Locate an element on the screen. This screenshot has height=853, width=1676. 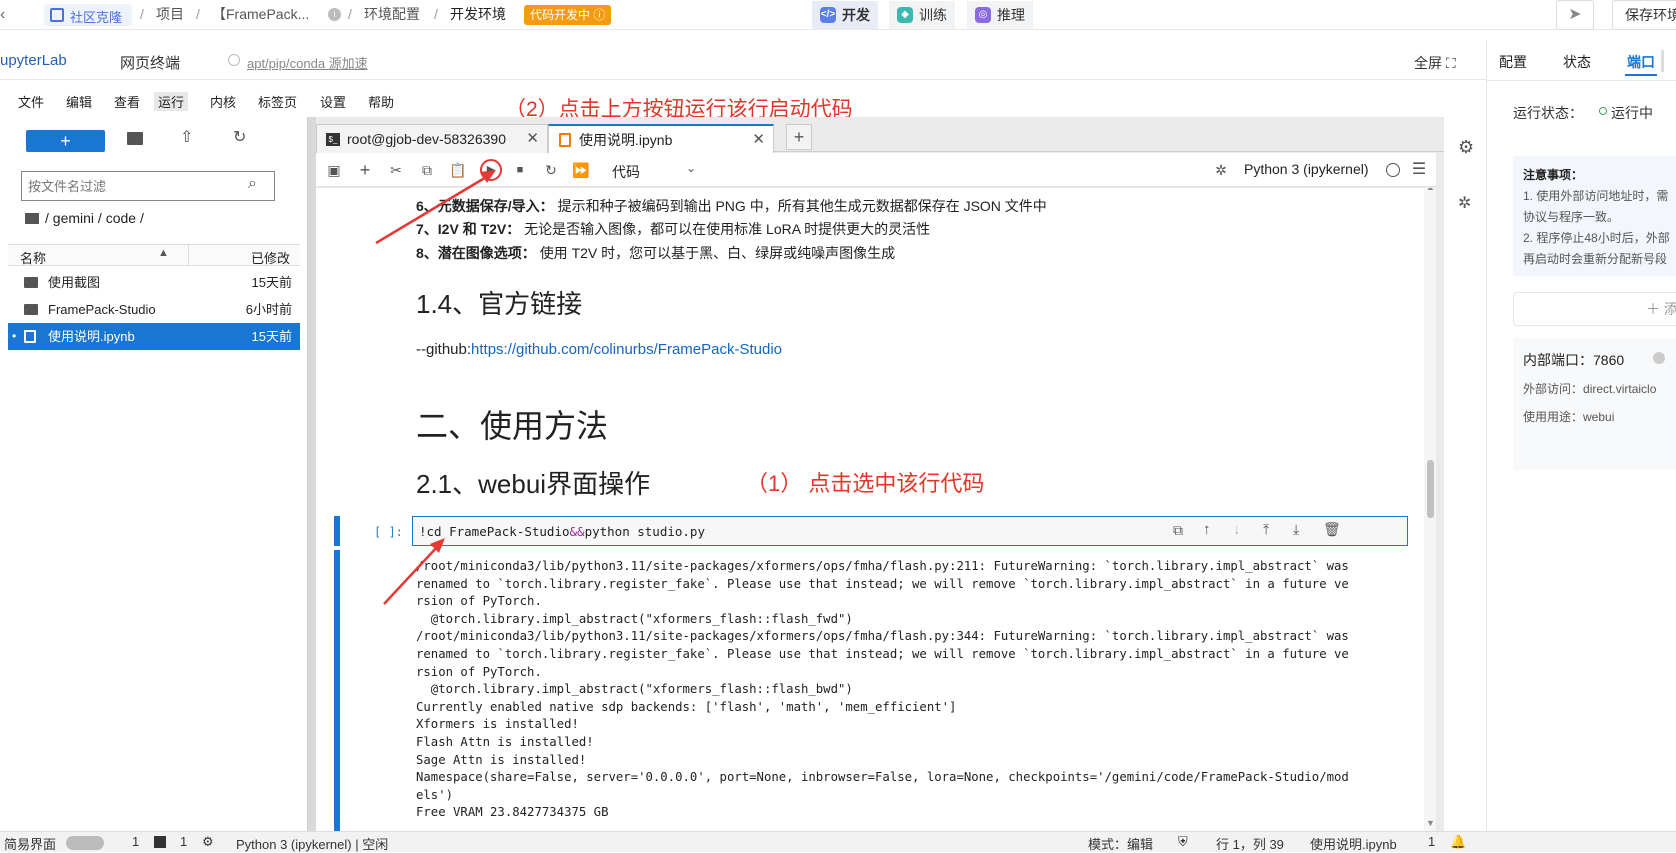
move-down-icon: ↓ is located at coordinates (1237, 529).